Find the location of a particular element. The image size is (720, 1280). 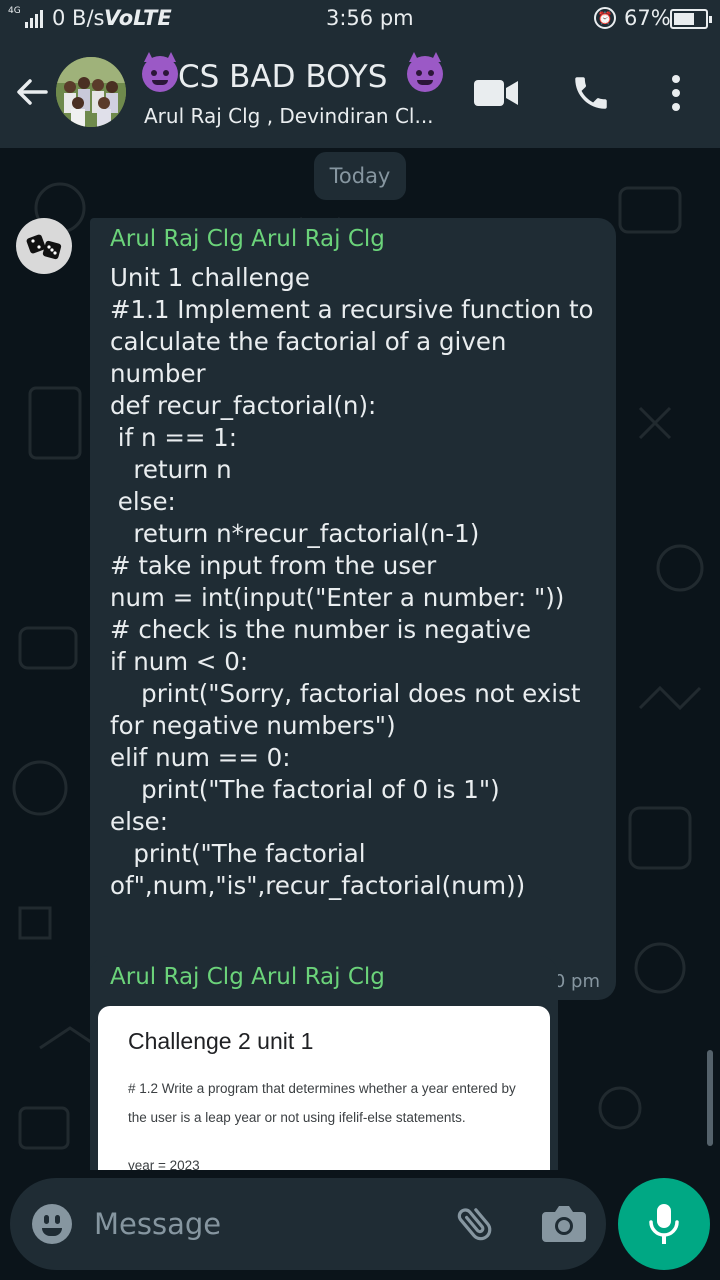

group-name-text: CS BAD BOYS is located at coordinates (283, 77).